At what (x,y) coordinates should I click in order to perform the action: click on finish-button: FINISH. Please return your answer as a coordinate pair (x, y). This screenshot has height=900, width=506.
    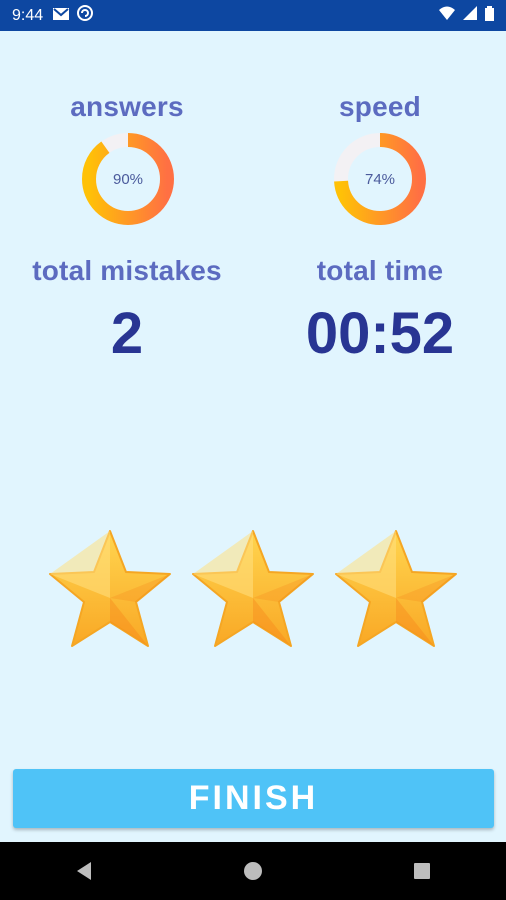
    Looking at the image, I should click on (253, 798).